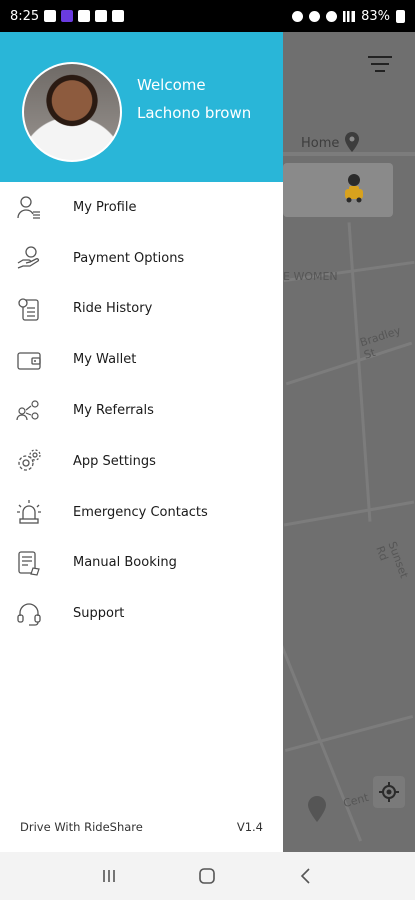 This screenshot has height=900, width=415. Describe the element at coordinates (320, 143) in the screenshot. I see `home-label: Home` at that location.